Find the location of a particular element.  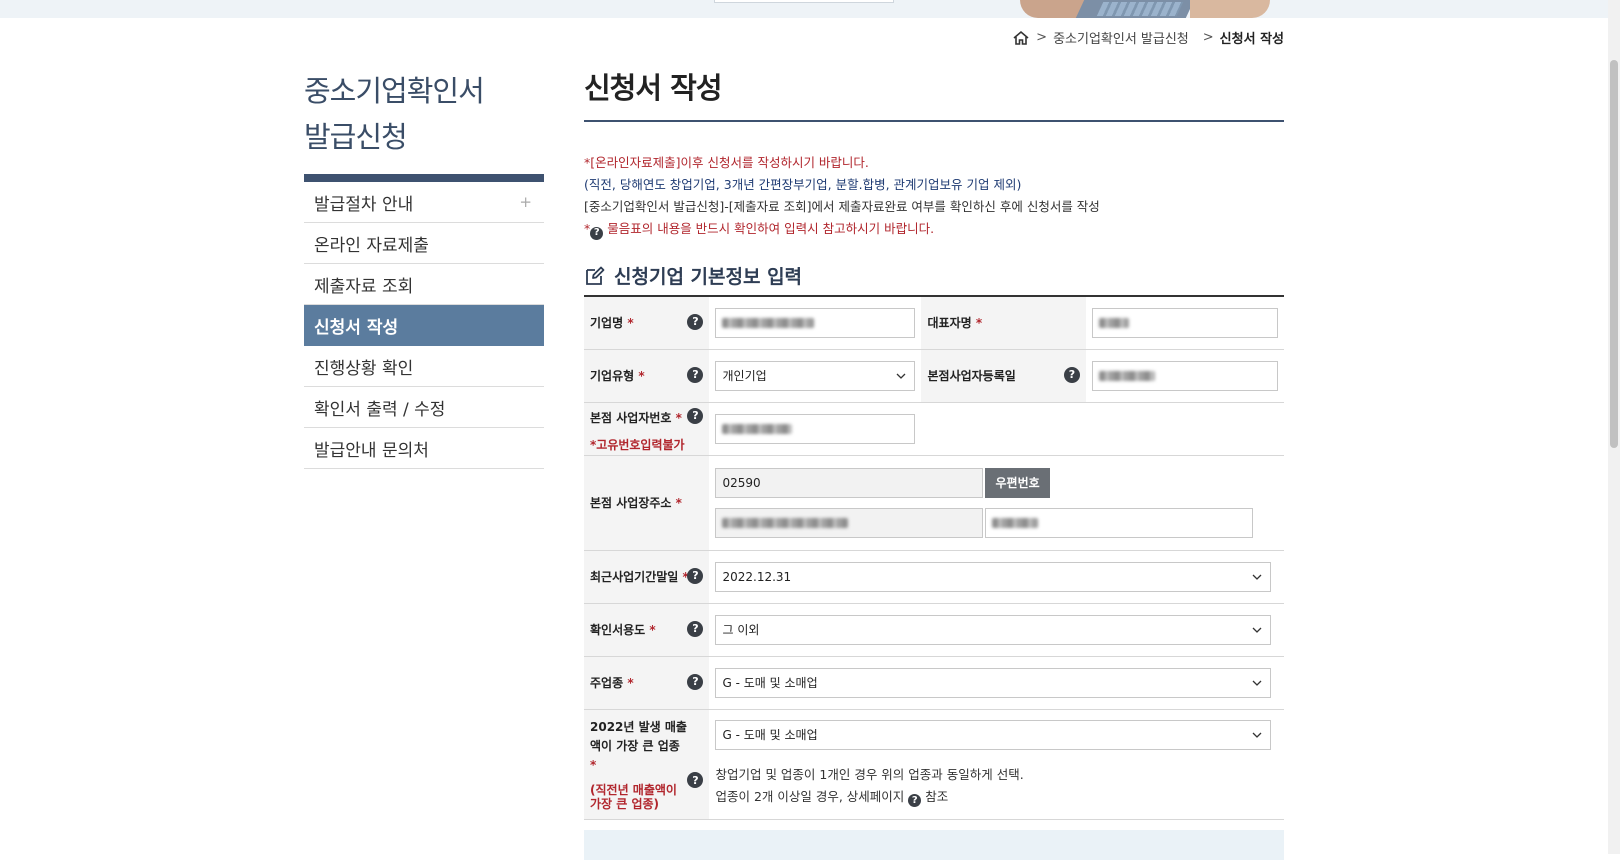

sidebar-title-line2: 발급신청 is located at coordinates (356, 137).